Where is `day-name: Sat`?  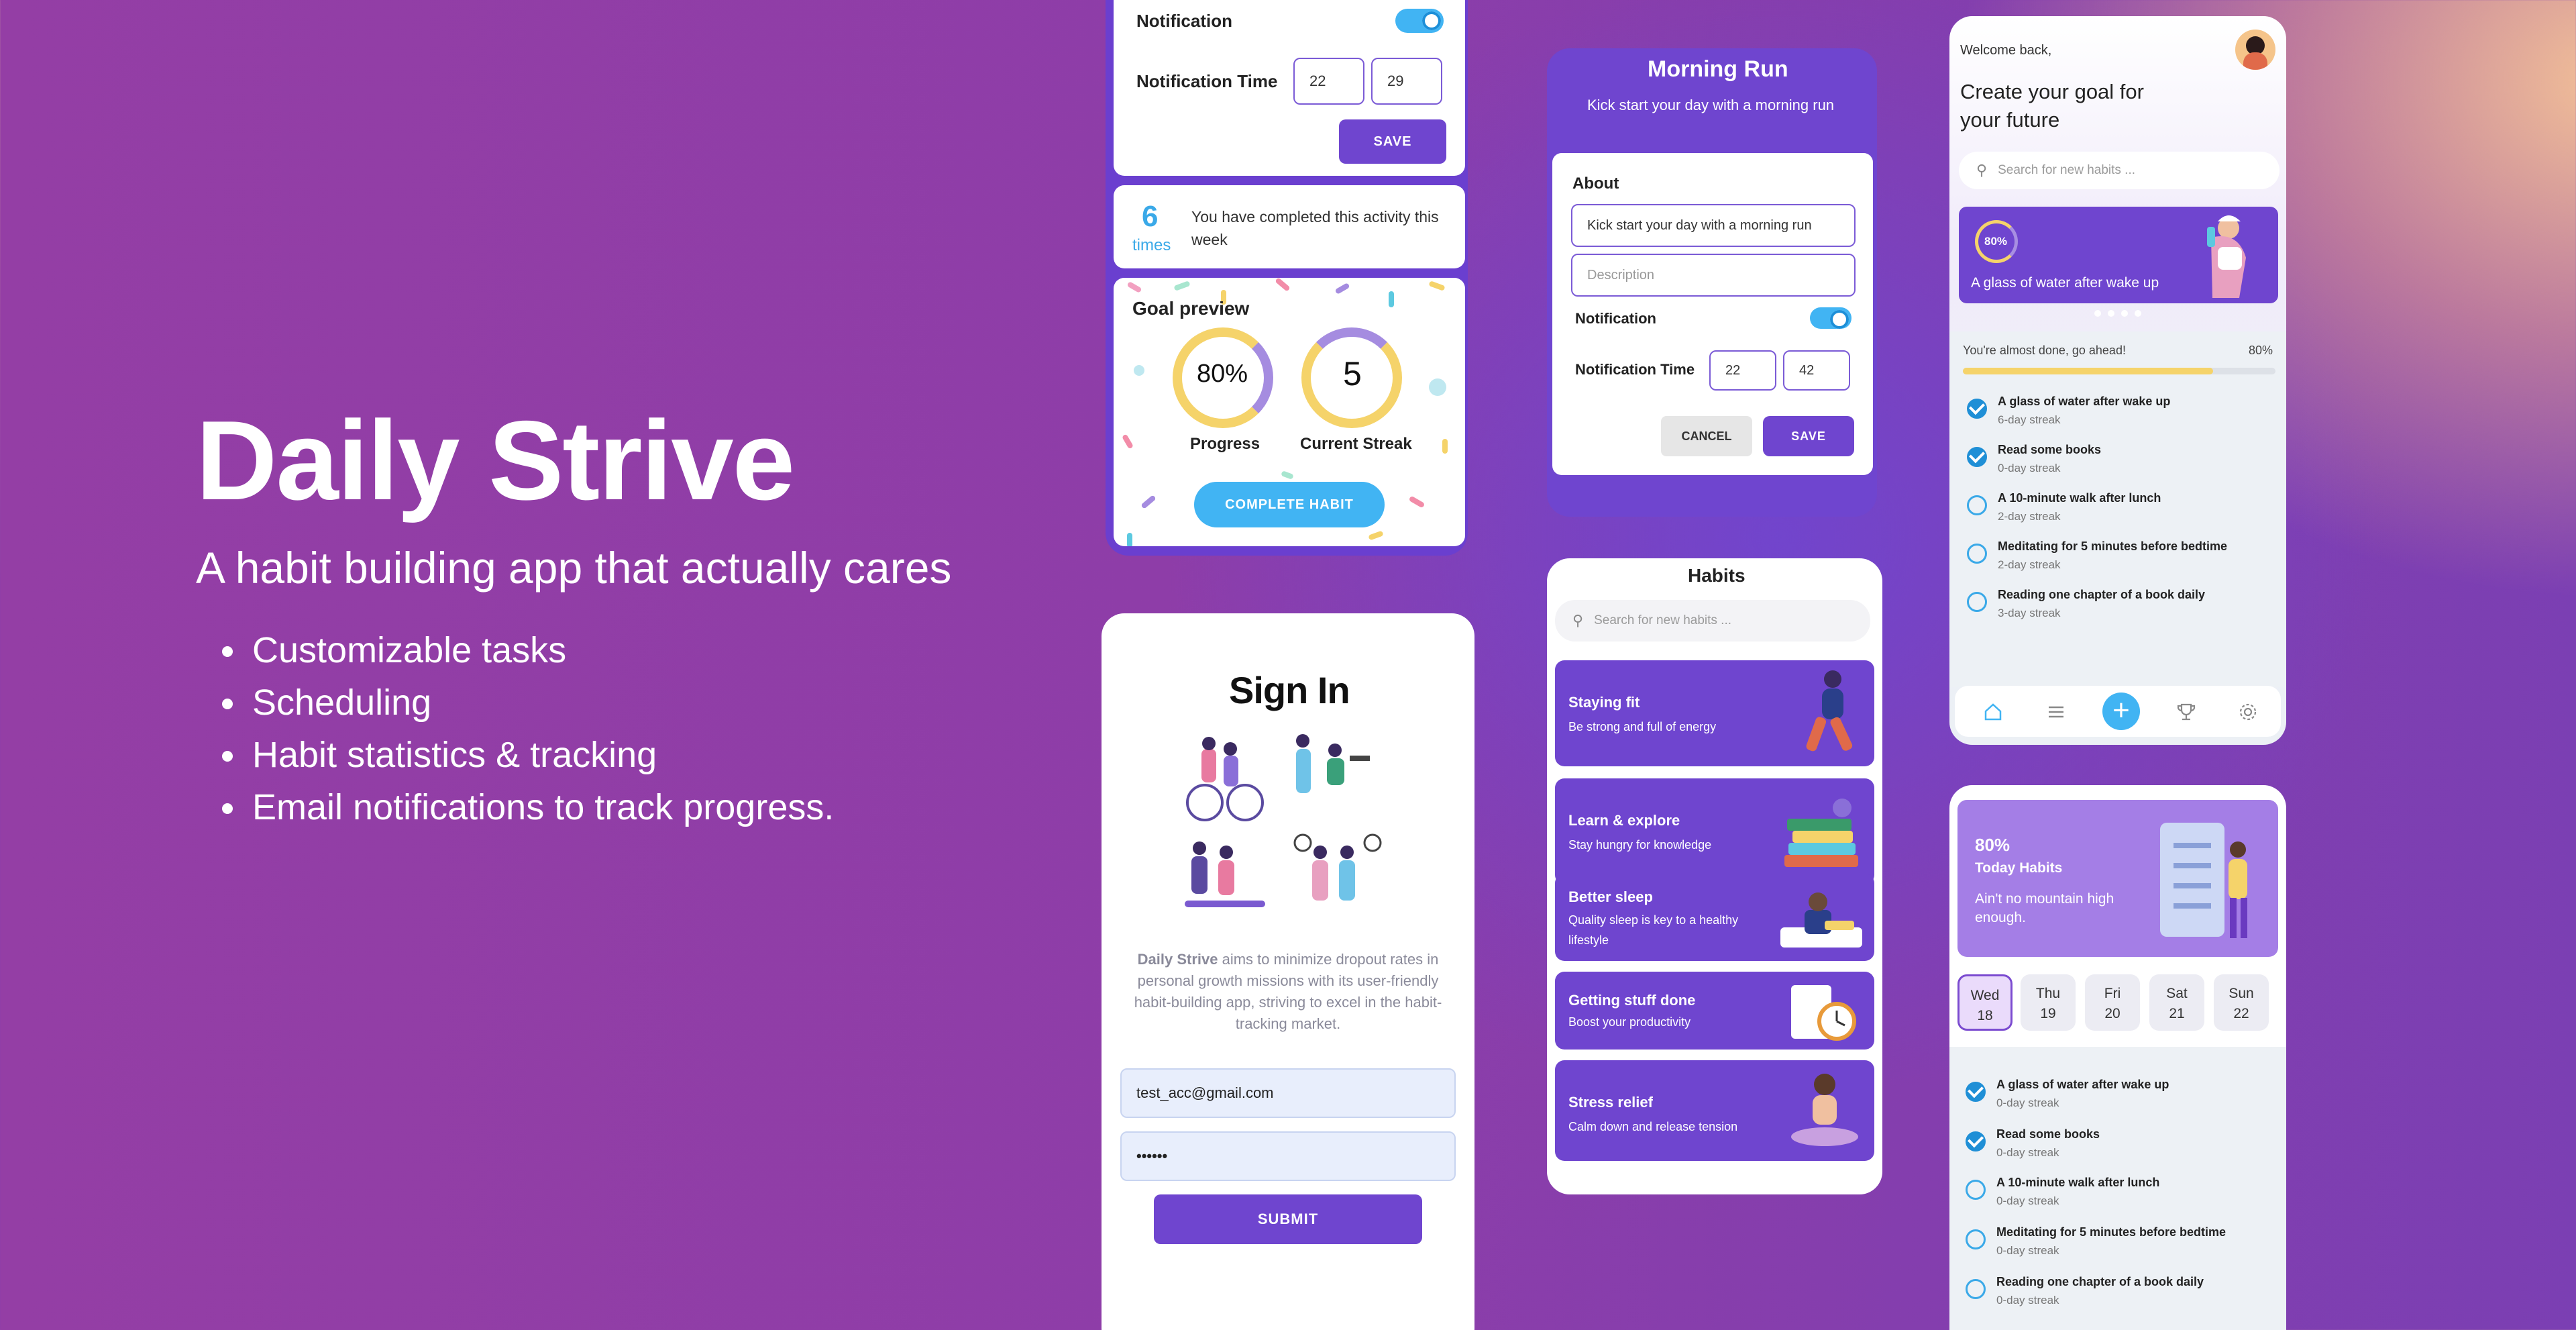
day-name: Sat is located at coordinates (2177, 993).